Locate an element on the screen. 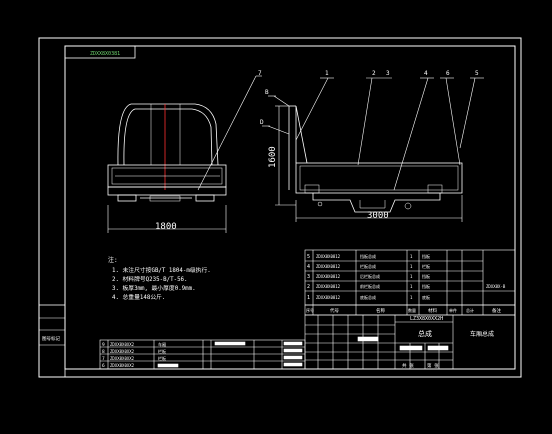 Image resolution: width=552 pixels, height=434 pixels. drawing-name: 总成 is located at coordinates (425, 333).